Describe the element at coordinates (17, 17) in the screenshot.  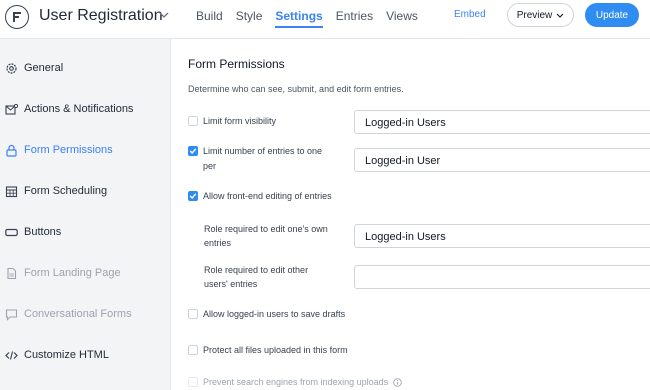
I see `formidable-logo-icon` at that location.